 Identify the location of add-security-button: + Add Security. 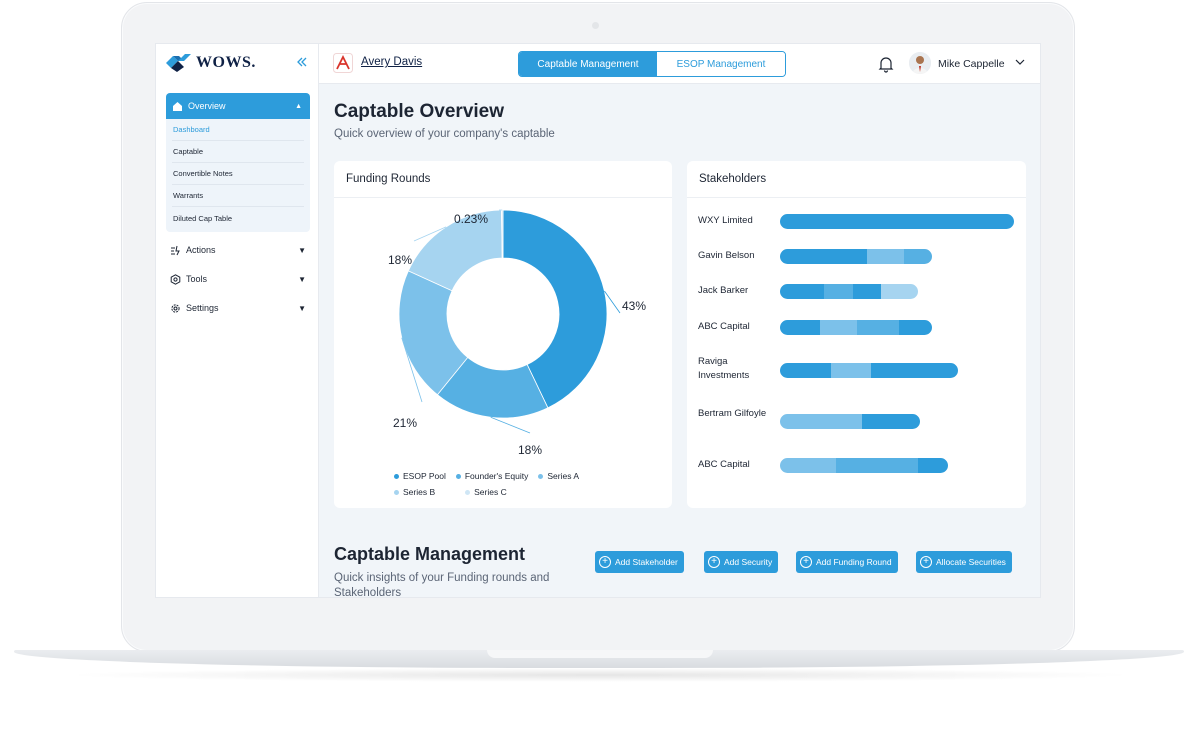
(741, 562).